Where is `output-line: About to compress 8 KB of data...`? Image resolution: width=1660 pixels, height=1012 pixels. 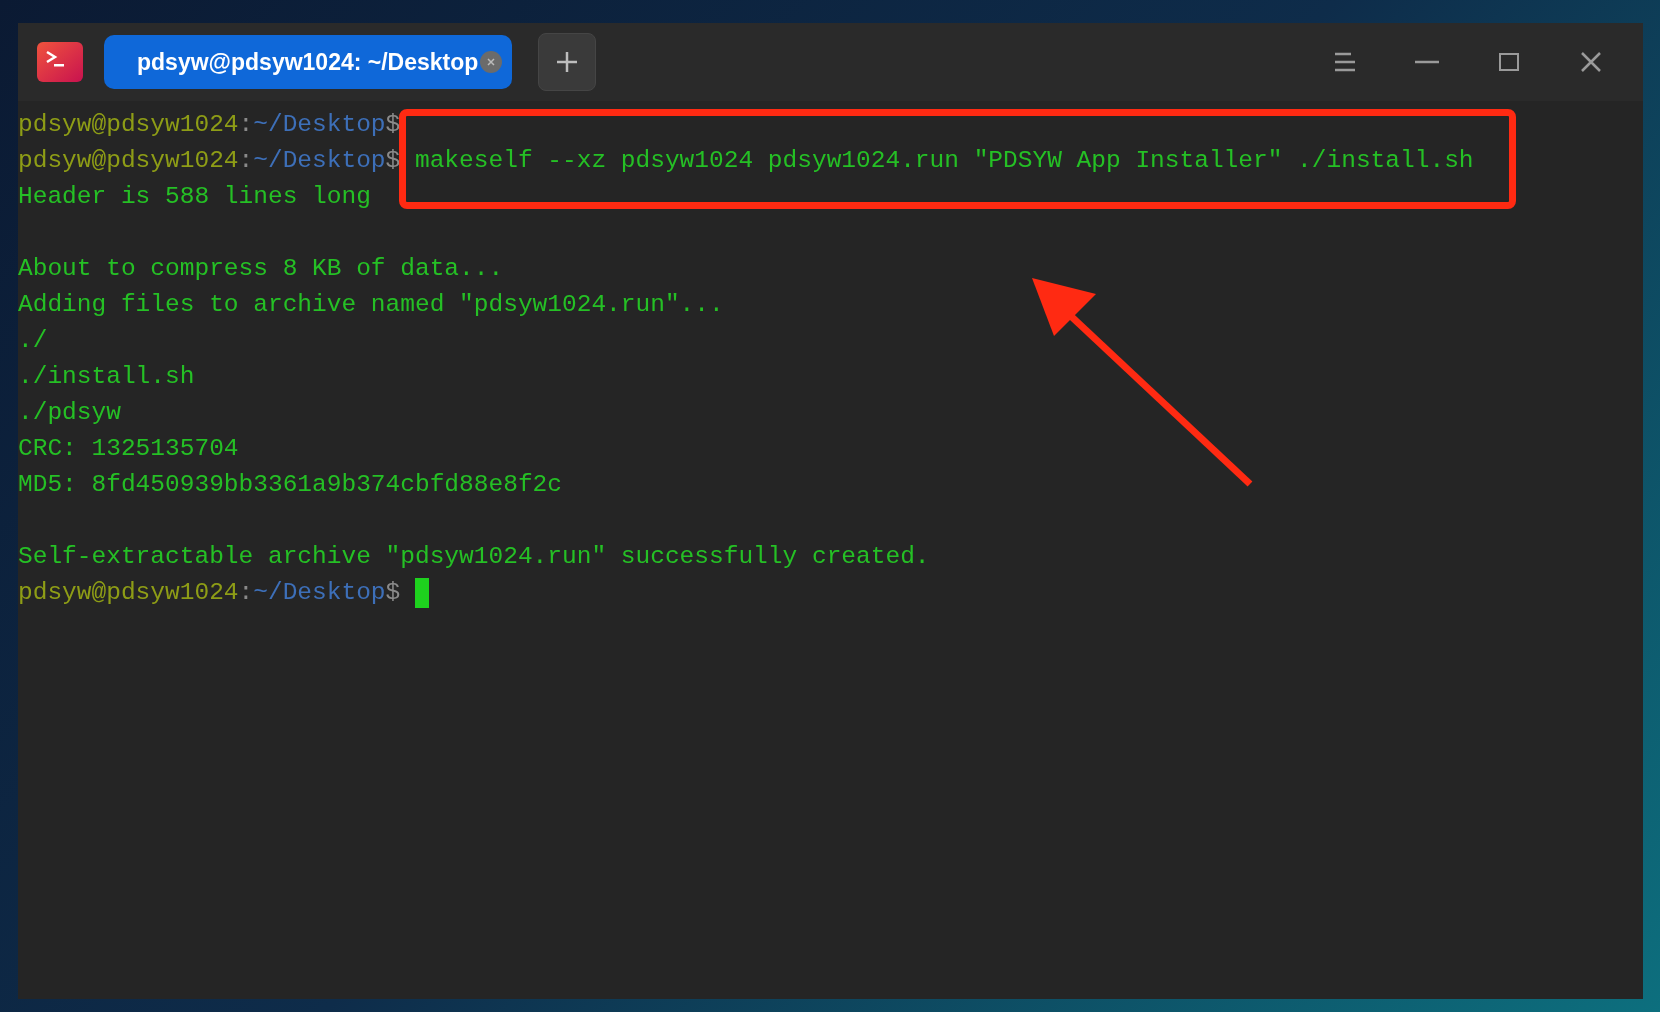
output-line: About to compress 8 KB of data... is located at coordinates (261, 269).